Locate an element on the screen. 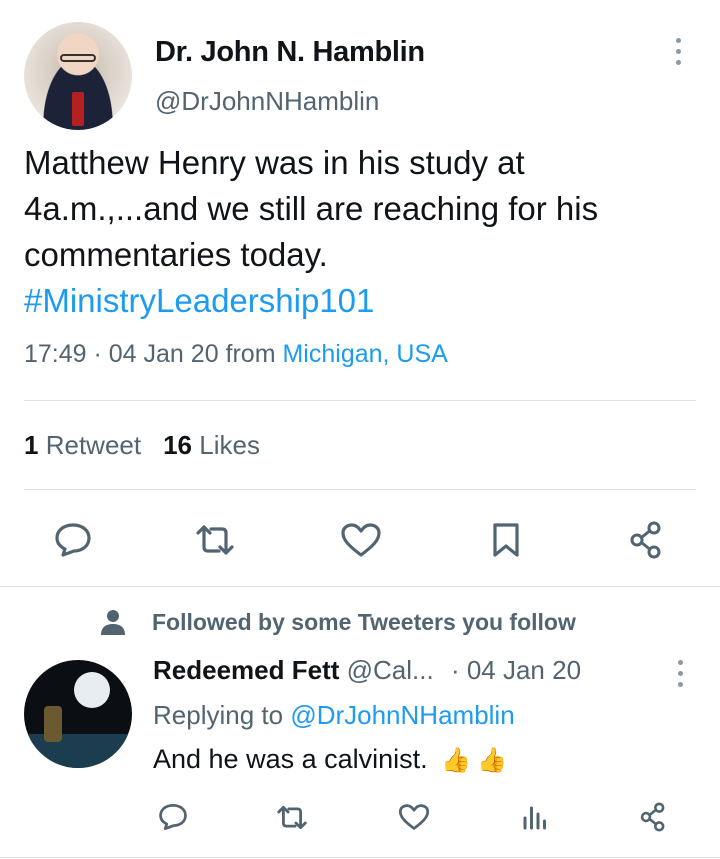  author-name: Dr. John N. Hamblin is located at coordinates (290, 52).